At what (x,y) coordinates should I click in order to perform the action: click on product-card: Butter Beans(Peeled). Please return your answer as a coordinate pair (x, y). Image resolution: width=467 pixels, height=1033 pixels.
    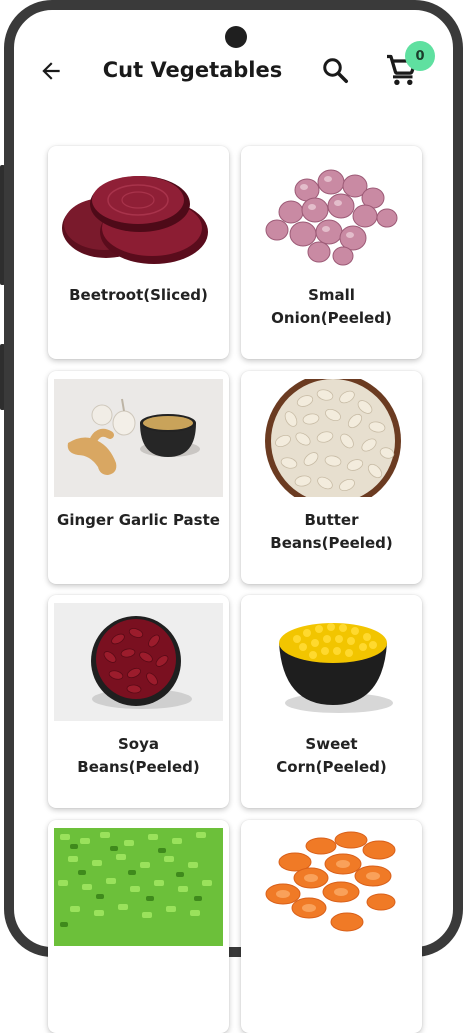
    Looking at the image, I should click on (331, 477).